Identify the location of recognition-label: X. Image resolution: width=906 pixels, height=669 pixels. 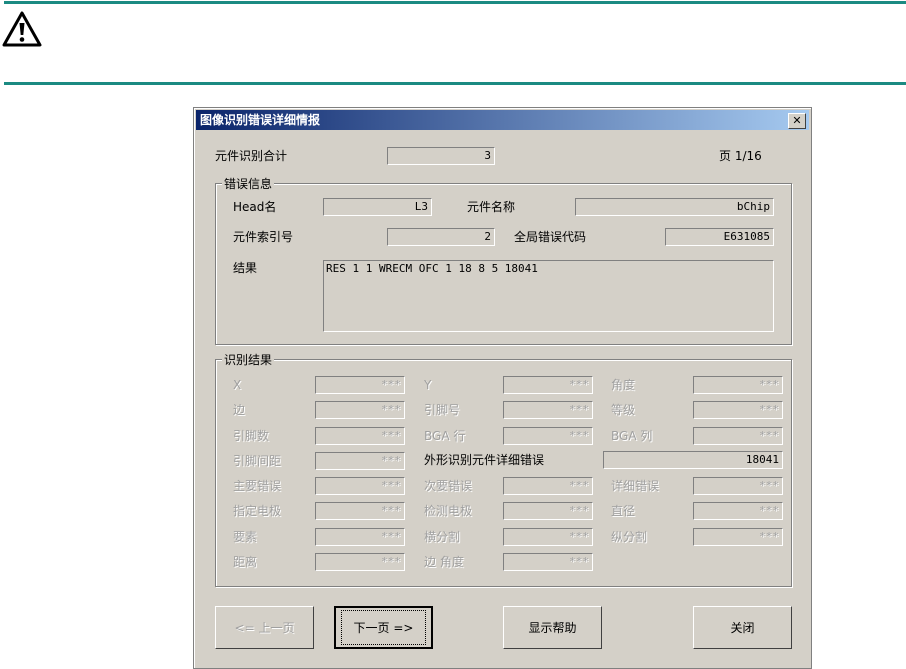
(237, 385).